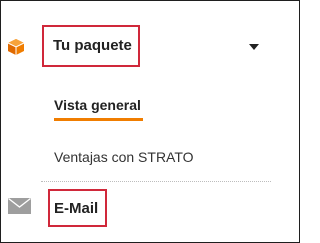 This screenshot has height=243, width=320. I want to click on active-underline, so click(98, 119).